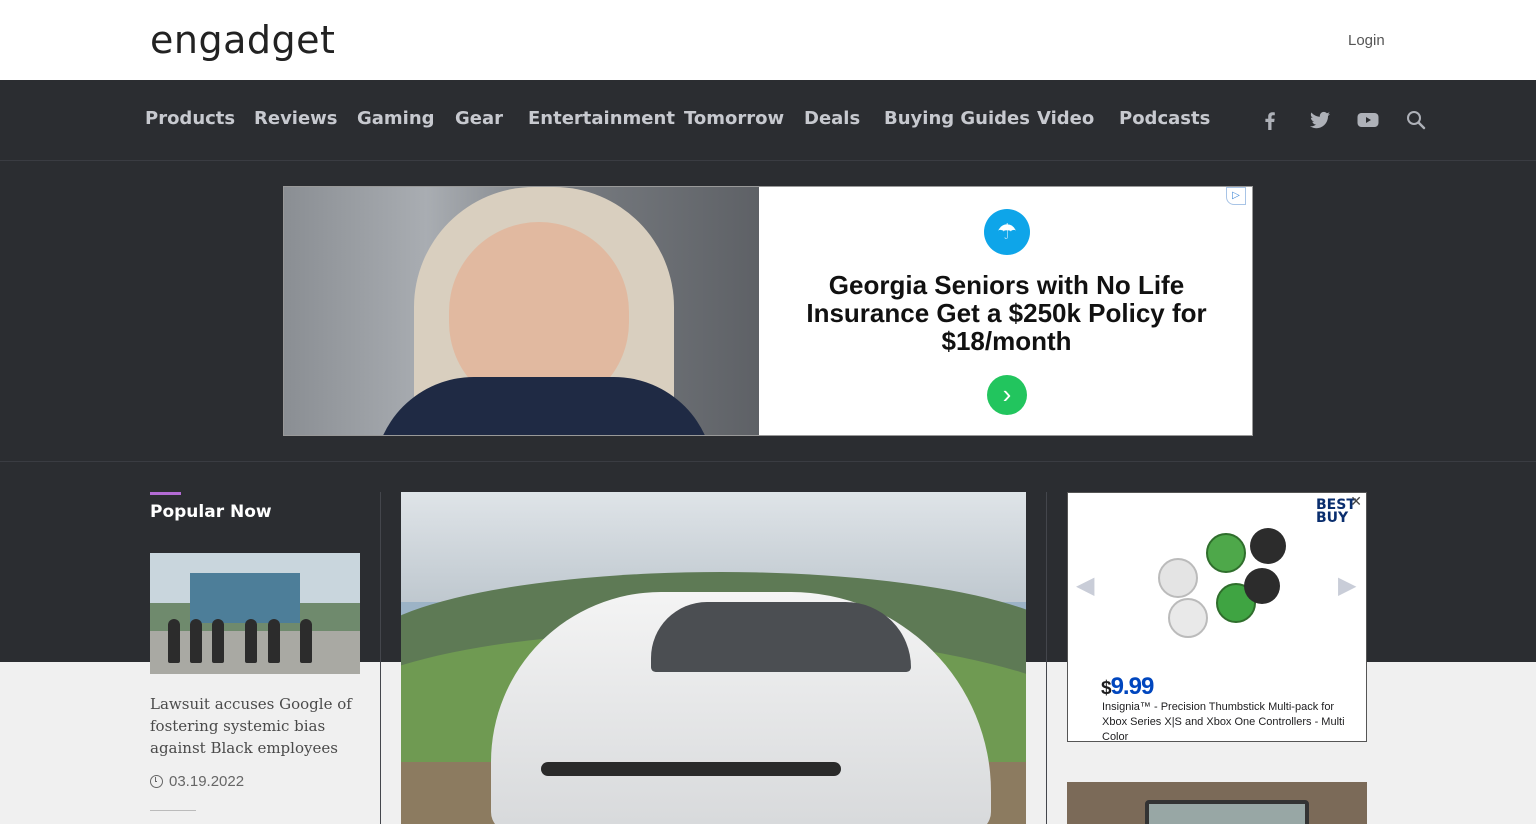 This screenshot has height=824, width=1536. Describe the element at coordinates (165, 493) in the screenshot. I see `popular-accent-bar` at that location.